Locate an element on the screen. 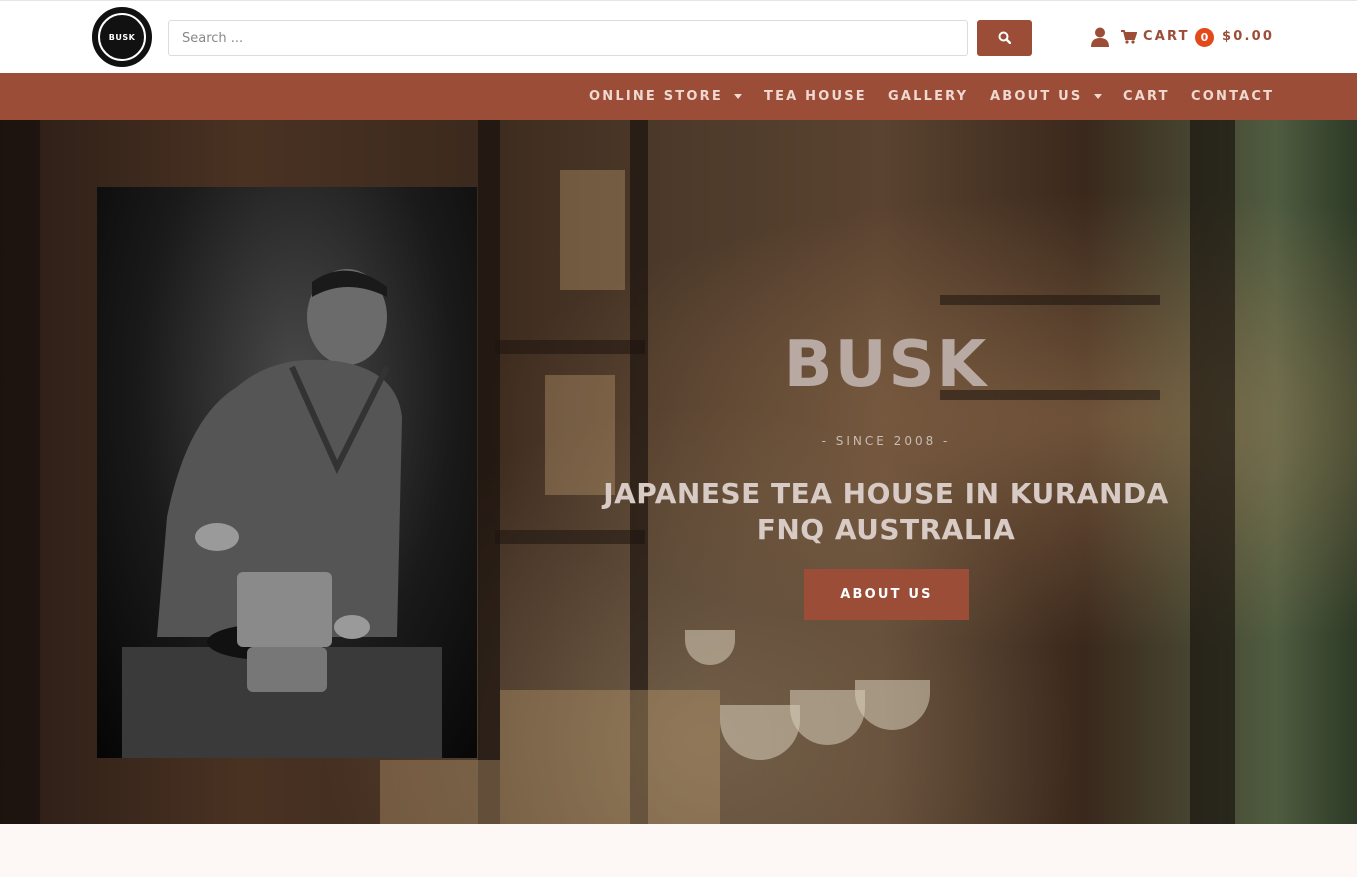  logo-text: BUSK is located at coordinates (122, 37).